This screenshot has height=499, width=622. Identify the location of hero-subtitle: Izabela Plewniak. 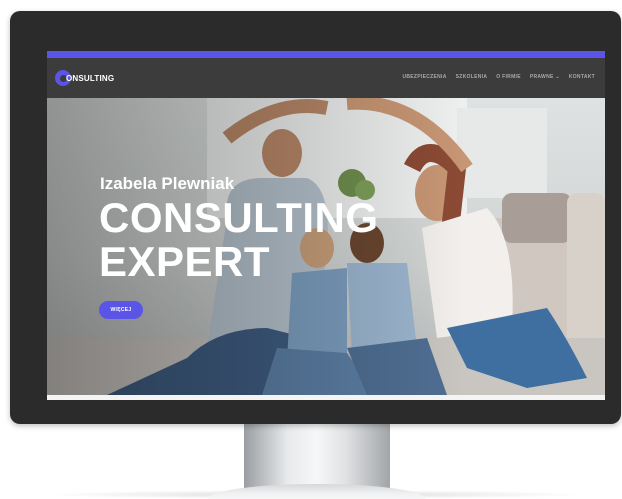
(167, 183).